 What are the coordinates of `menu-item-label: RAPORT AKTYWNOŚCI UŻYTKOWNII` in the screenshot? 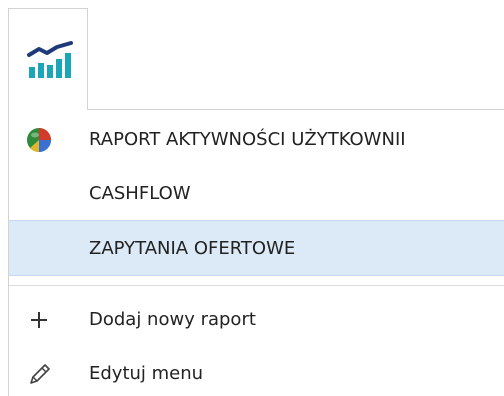 It's located at (247, 139).